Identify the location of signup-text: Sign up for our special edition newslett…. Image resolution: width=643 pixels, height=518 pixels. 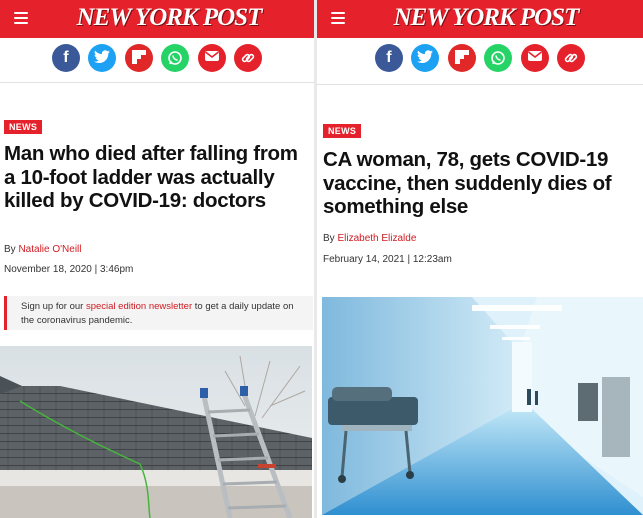
(163, 314).